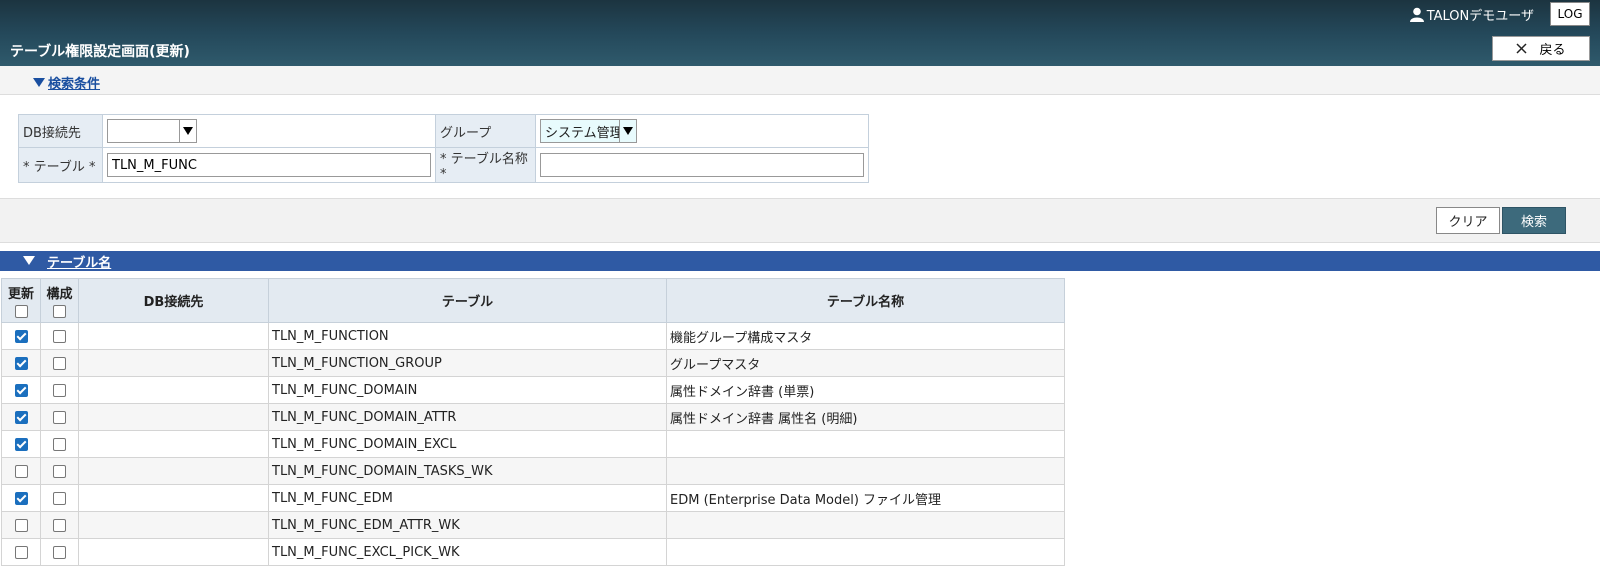 This screenshot has width=1600, height=566. What do you see at coordinates (865, 336) in the screenshot?
I see `table-name-cell: 機能グループ構成マスタ` at bounding box center [865, 336].